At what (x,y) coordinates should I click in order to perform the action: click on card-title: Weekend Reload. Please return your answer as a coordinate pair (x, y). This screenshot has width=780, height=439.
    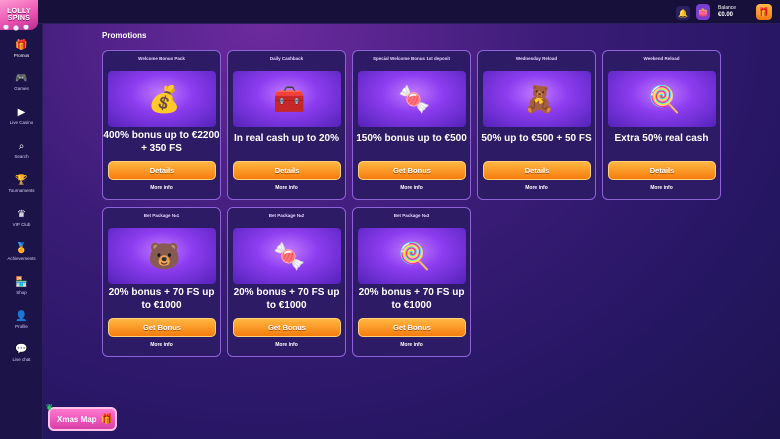
    Looking at the image, I should click on (661, 58).